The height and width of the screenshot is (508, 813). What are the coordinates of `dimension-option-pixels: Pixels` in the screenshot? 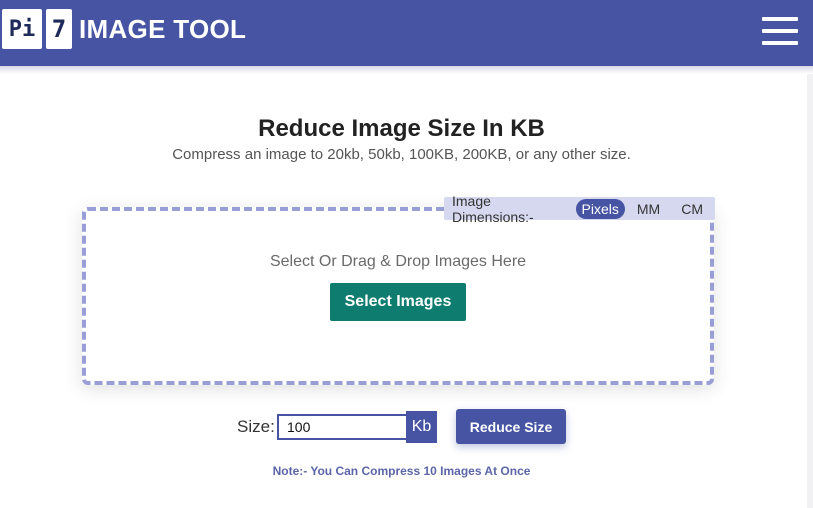 It's located at (600, 208).